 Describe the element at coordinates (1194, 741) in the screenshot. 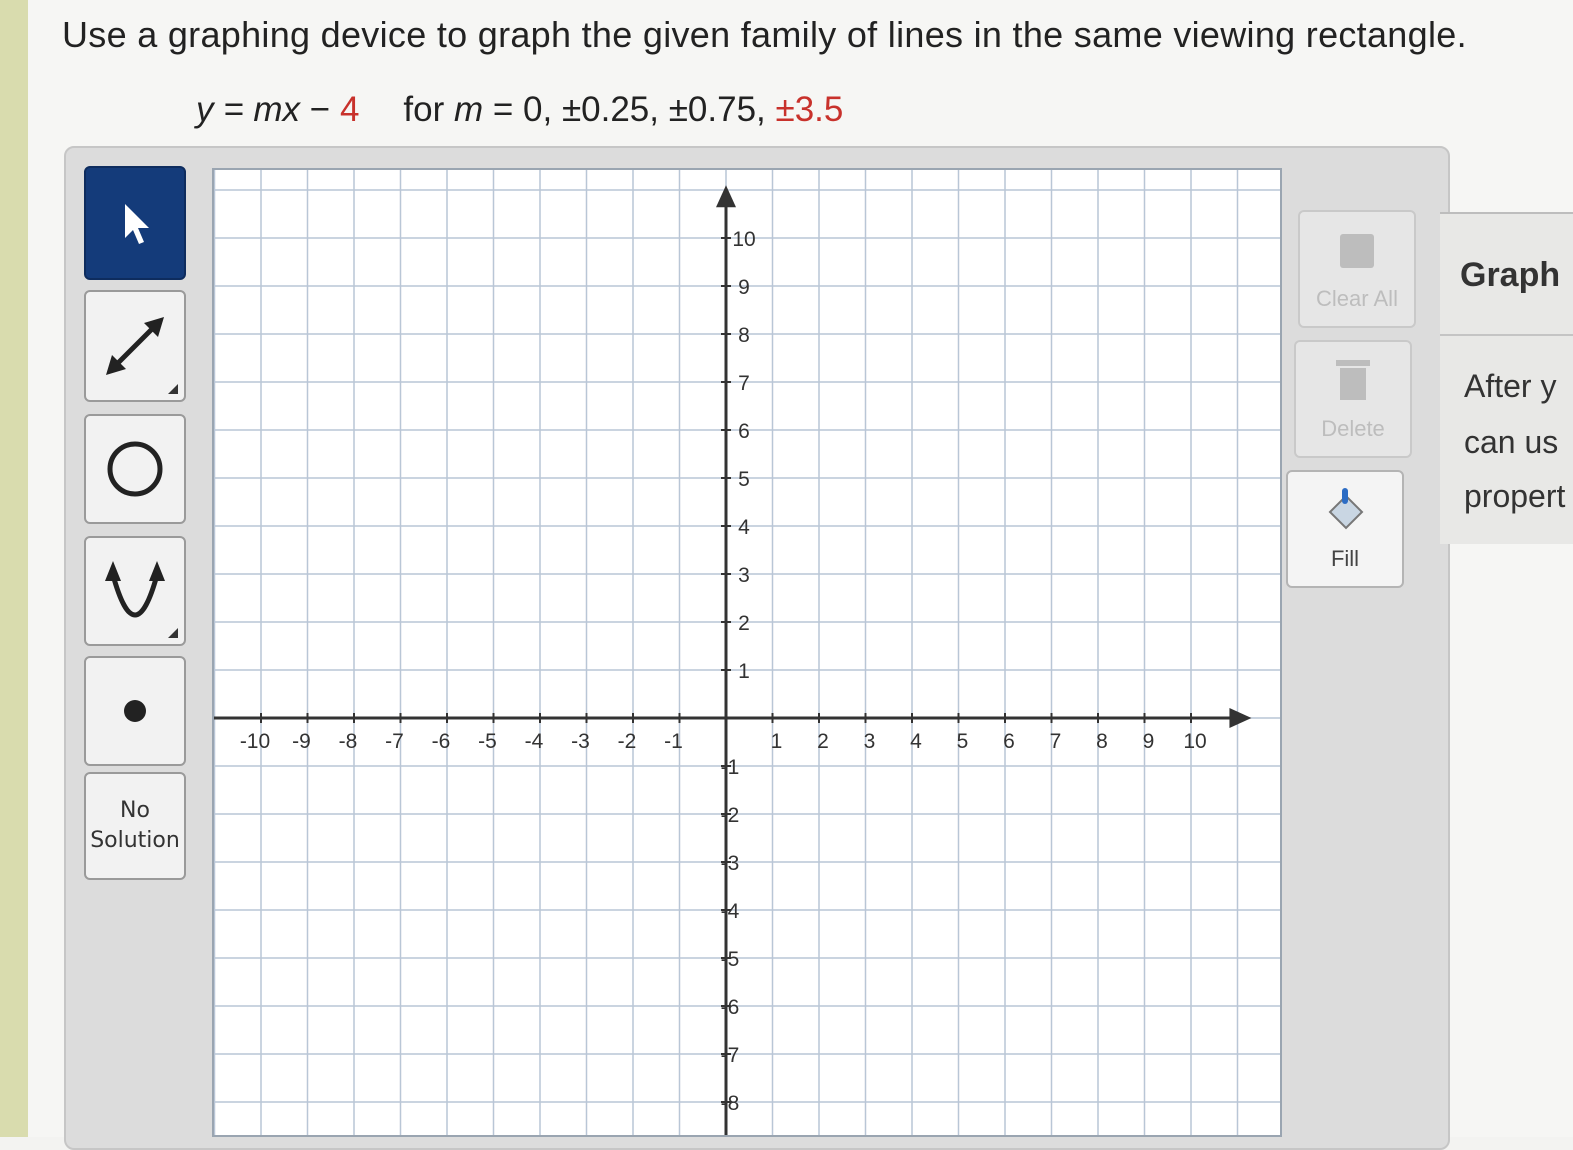

I see `x-tick-label: 10` at that location.